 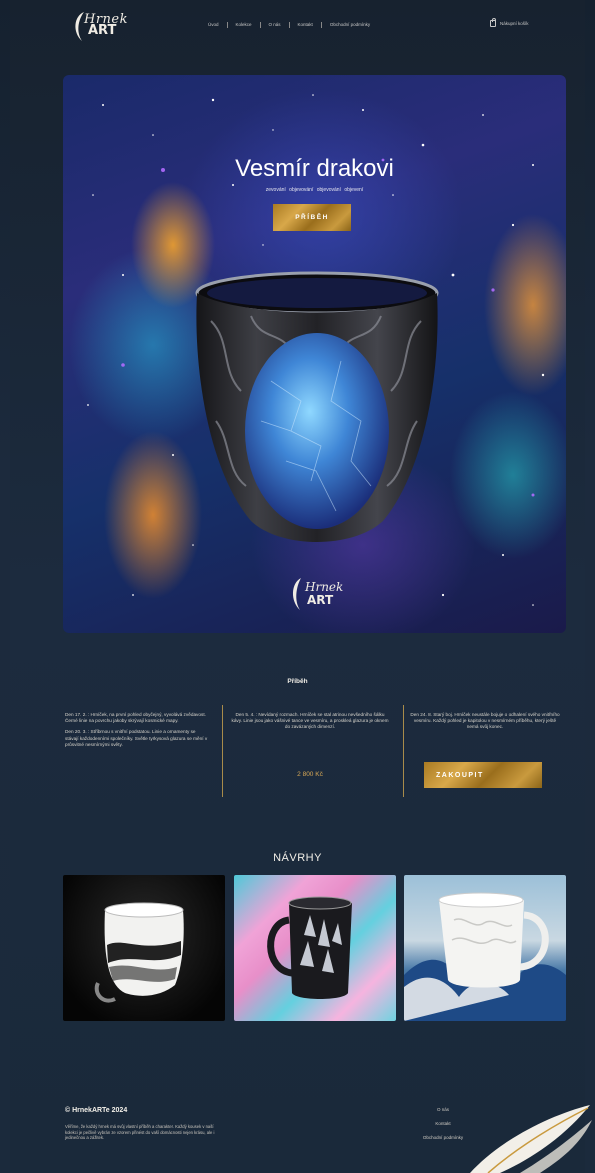 I want to click on shopping-bag-icon, so click(x=493, y=22).